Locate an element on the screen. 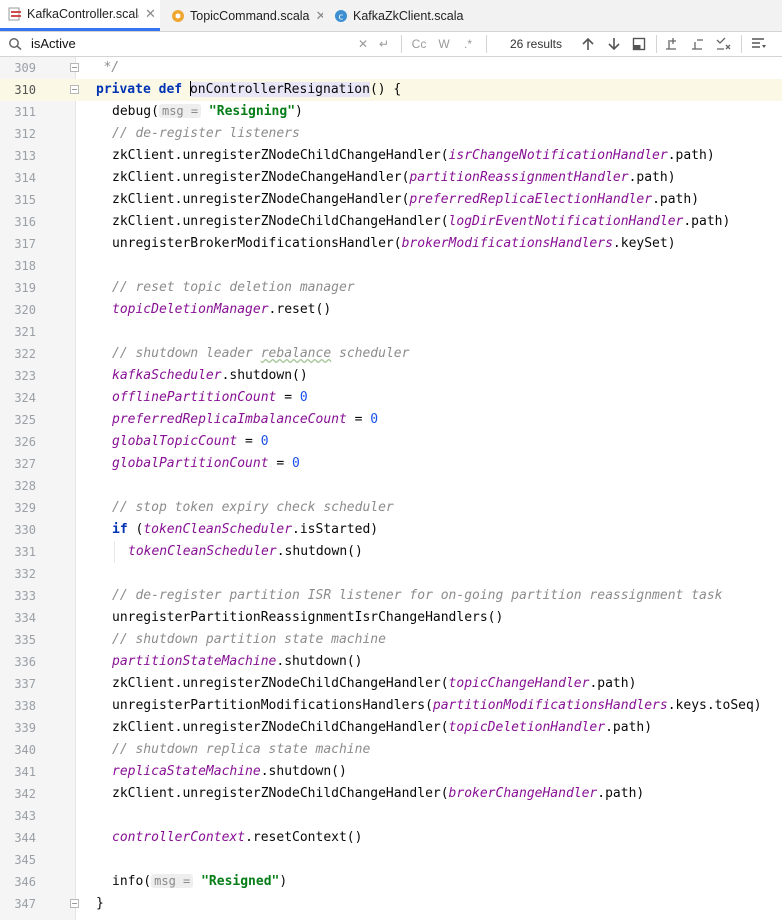  code-line: 343 is located at coordinates (391, 816).